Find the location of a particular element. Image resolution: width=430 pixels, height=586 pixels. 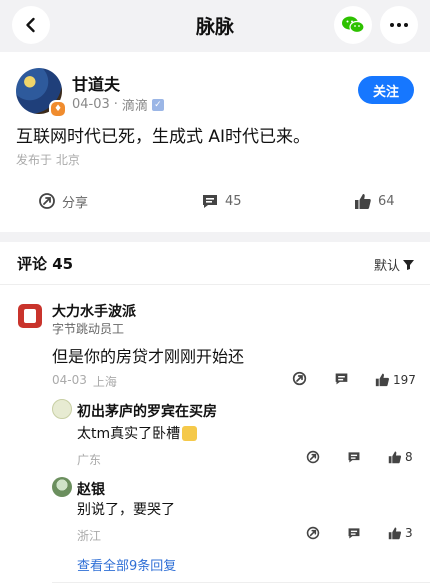

comment-count: 45 is located at coordinates (233, 201).